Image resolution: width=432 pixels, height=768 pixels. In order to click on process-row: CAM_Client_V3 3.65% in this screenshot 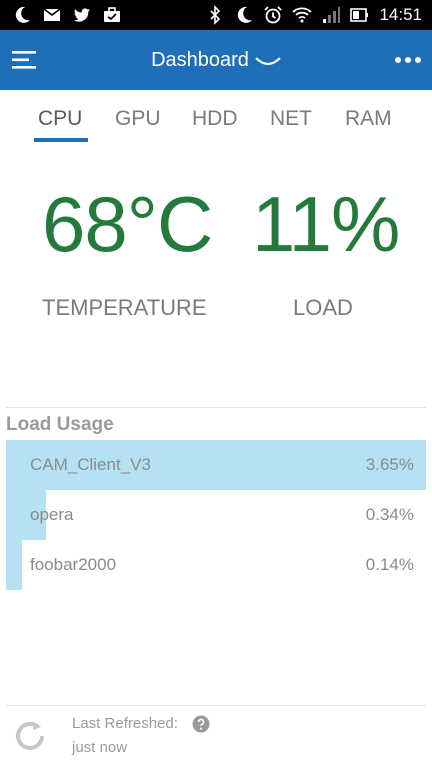, I will do `click(216, 465)`.